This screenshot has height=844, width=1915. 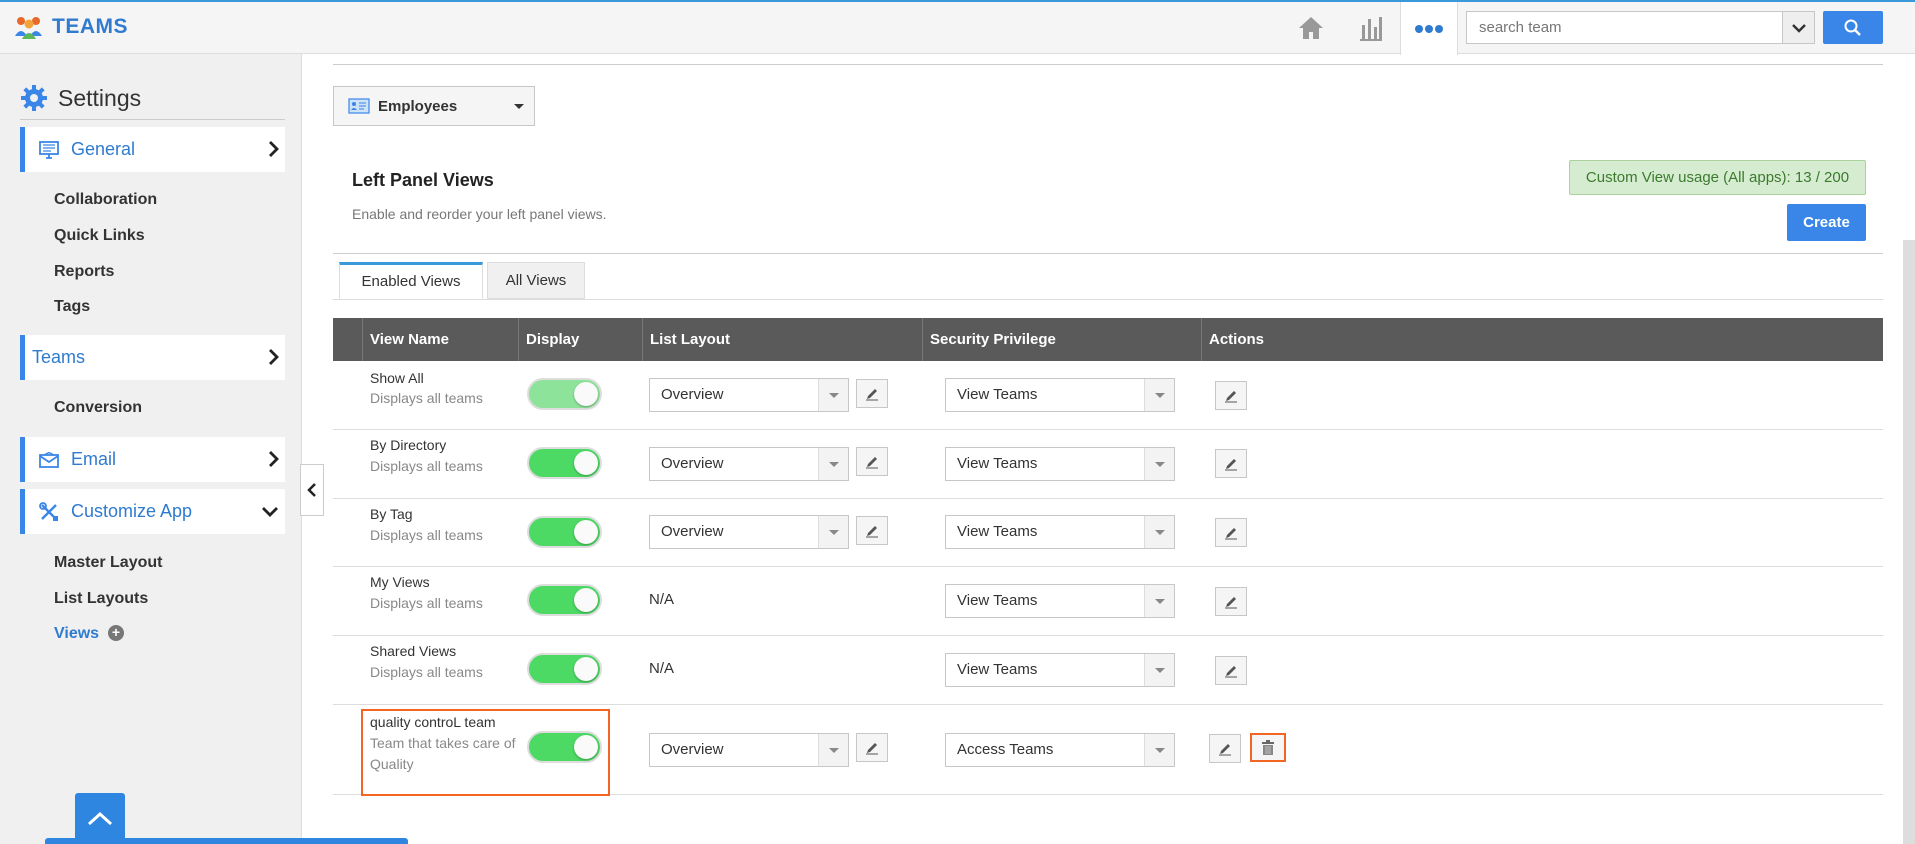 I want to click on sidebar-subitem-collaboration: Collaboration, so click(x=105, y=200).